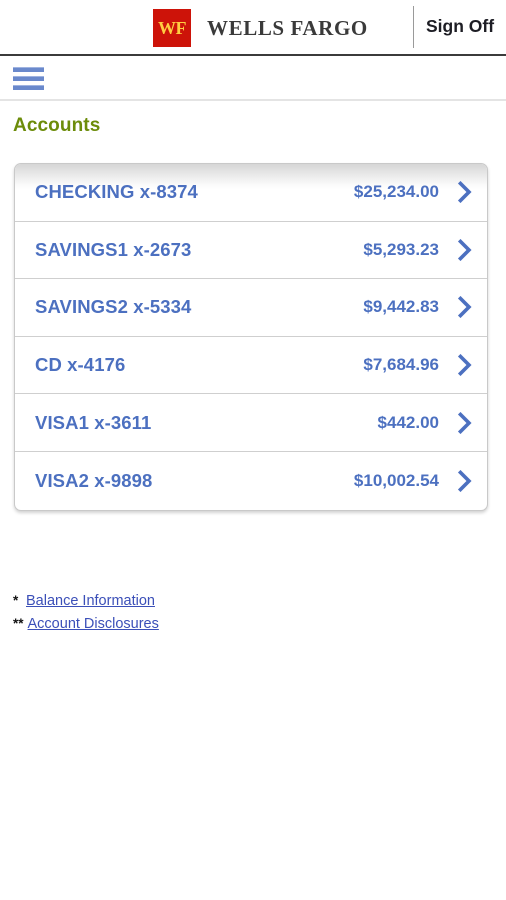  I want to click on balance-information-link: Balance Information, so click(90, 601).